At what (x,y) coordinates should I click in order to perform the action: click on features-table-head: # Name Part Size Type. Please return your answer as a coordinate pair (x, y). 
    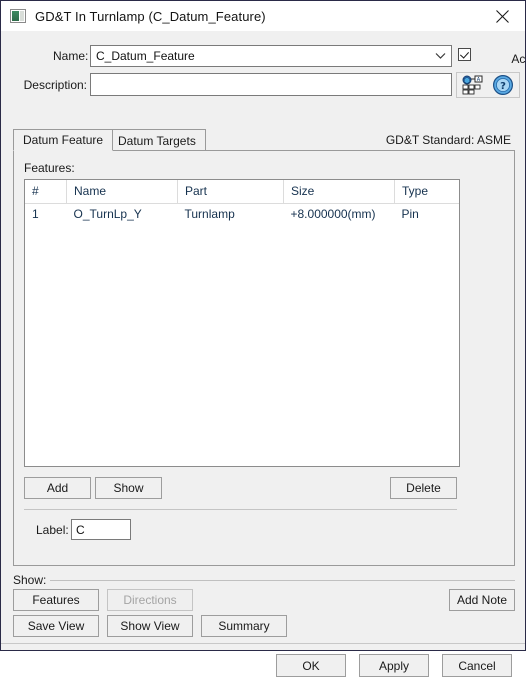
    Looking at the image, I should click on (242, 192).